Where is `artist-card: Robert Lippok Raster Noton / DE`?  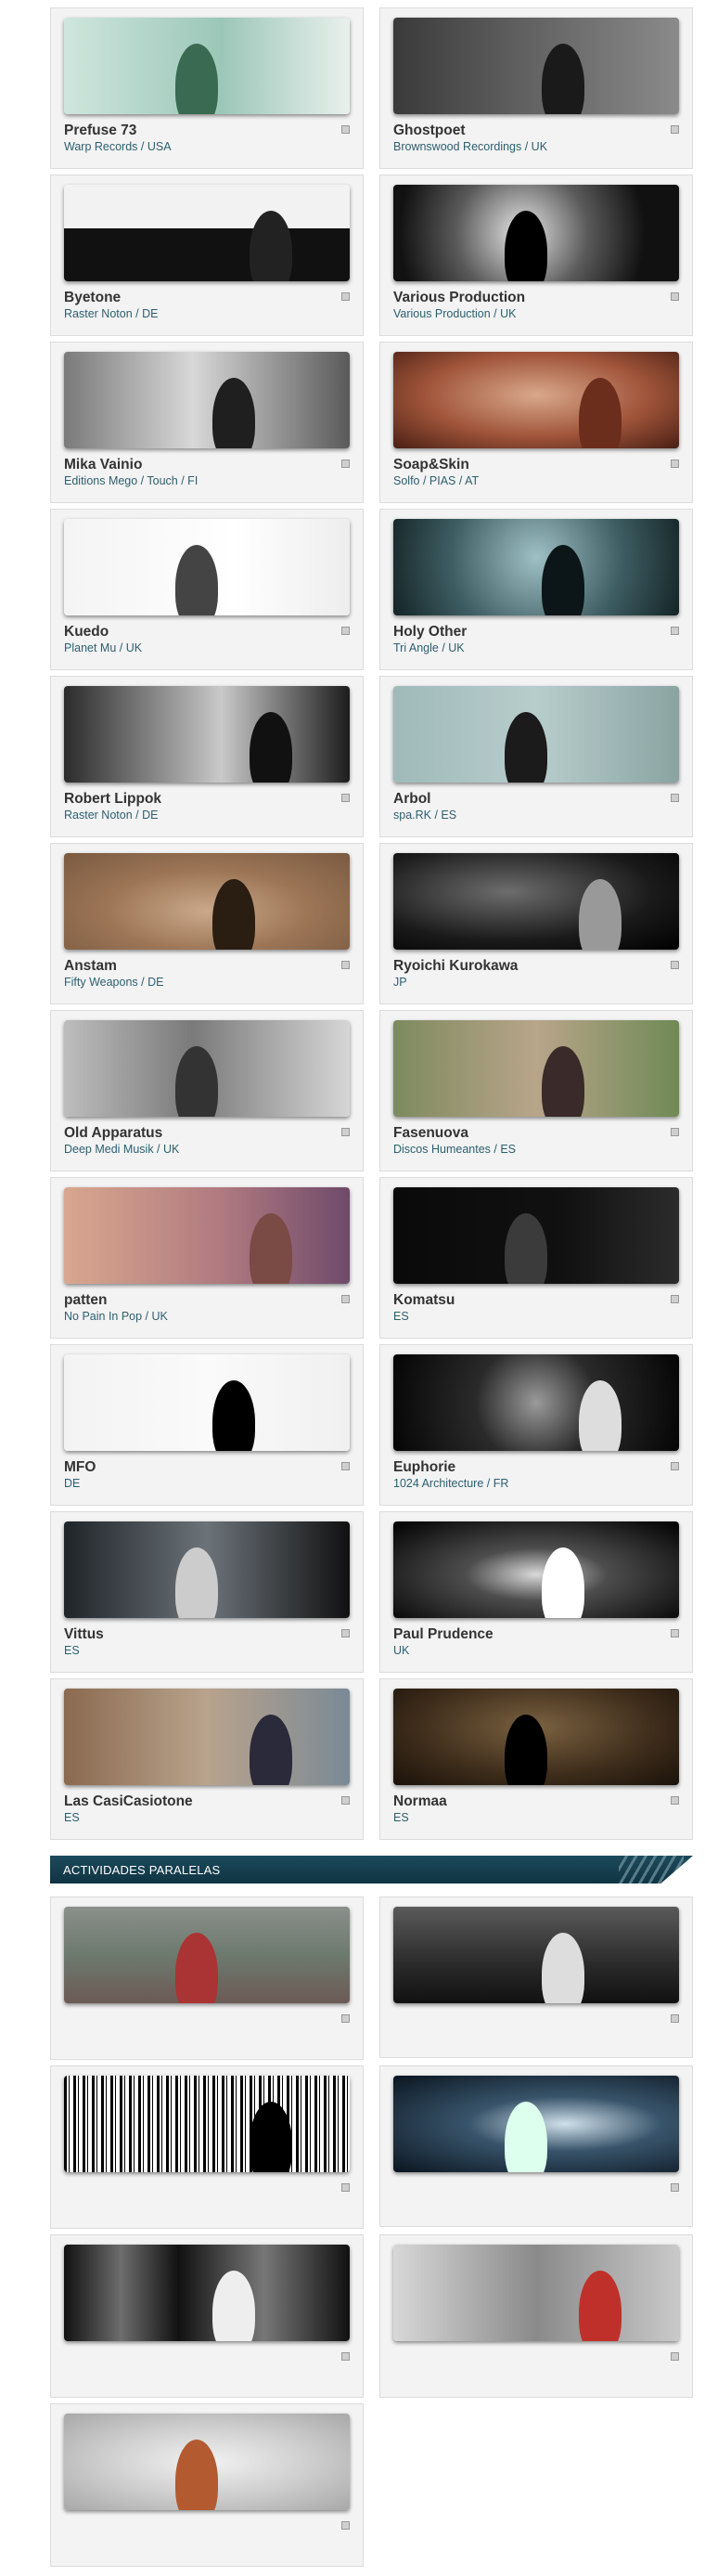 artist-card: Robert Lippok Raster Noton / DE is located at coordinates (207, 756).